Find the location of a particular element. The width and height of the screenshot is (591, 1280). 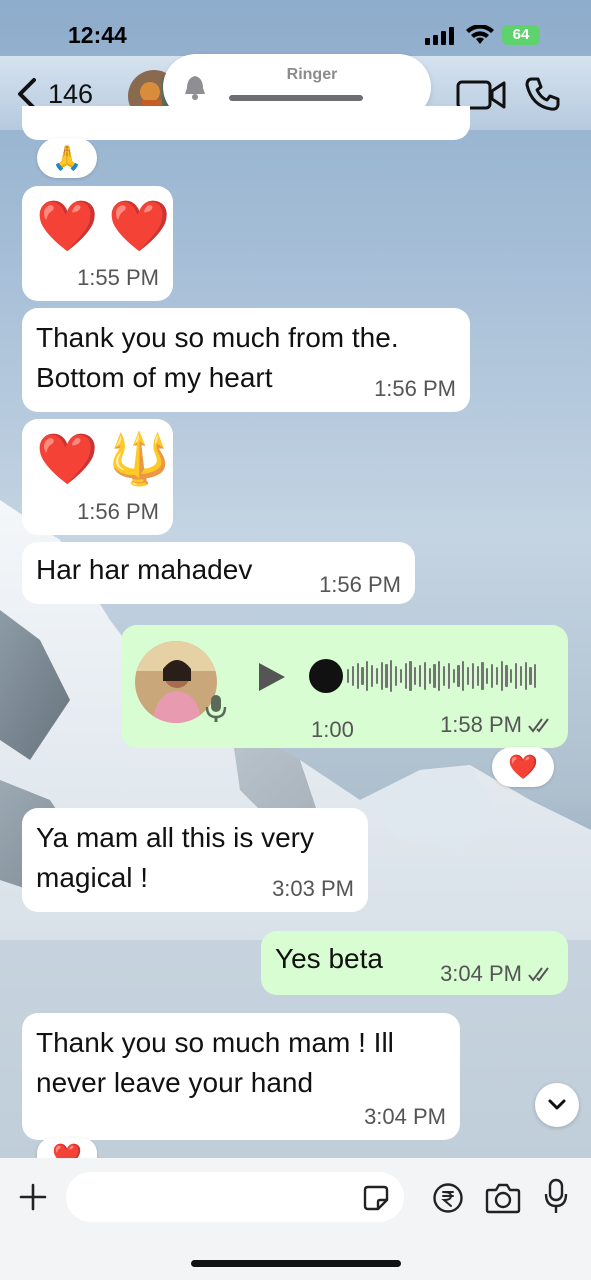

reaction-emoji: ❤️ is located at coordinates (523, 767).